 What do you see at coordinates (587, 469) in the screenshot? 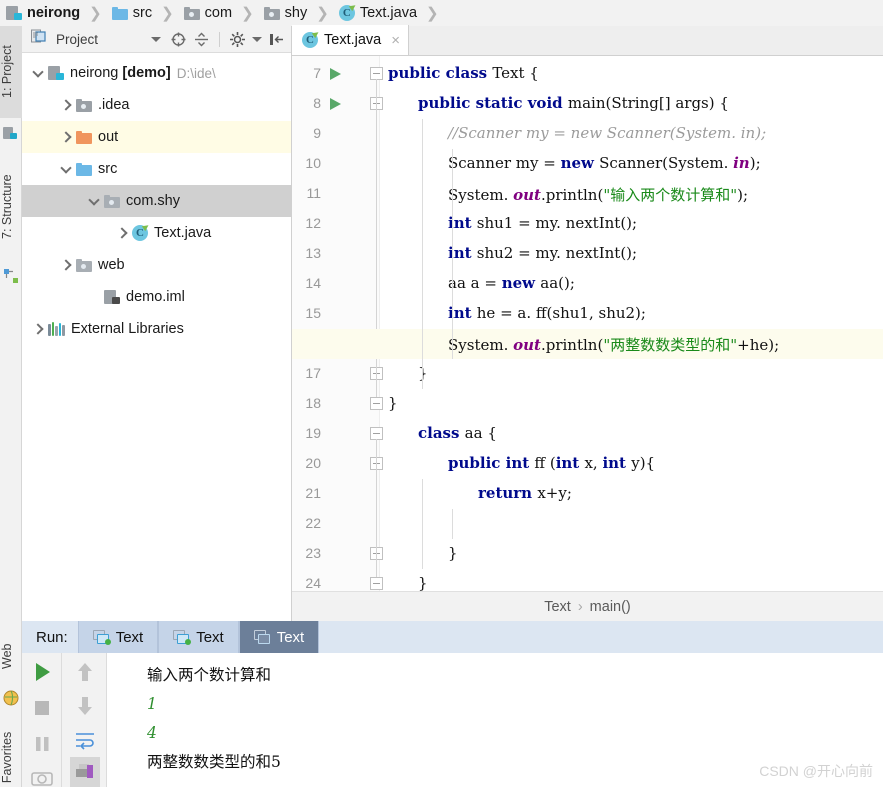
I see `code-line: public int ff (int x, int y){` at bounding box center [587, 469].